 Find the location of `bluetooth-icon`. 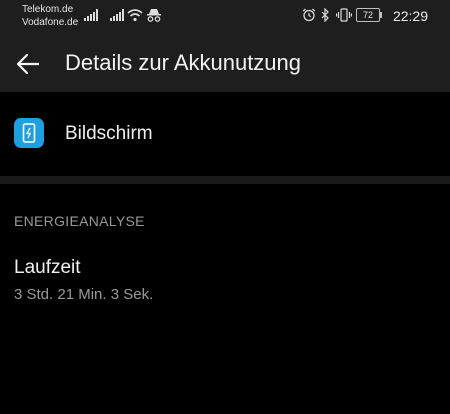

bluetooth-icon is located at coordinates (325, 15).